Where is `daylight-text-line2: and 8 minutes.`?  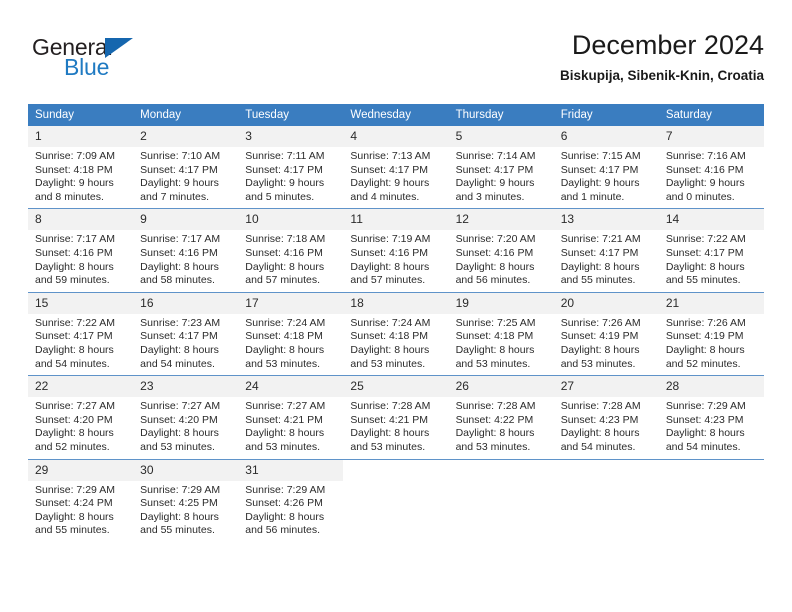
daylight-text-line2: and 8 minutes. is located at coordinates (69, 196).